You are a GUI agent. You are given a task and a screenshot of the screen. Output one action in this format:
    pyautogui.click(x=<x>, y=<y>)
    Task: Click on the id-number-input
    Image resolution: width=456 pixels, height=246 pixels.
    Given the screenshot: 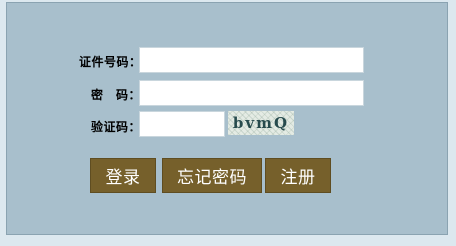 What is the action you would take?
    pyautogui.click(x=251, y=60)
    